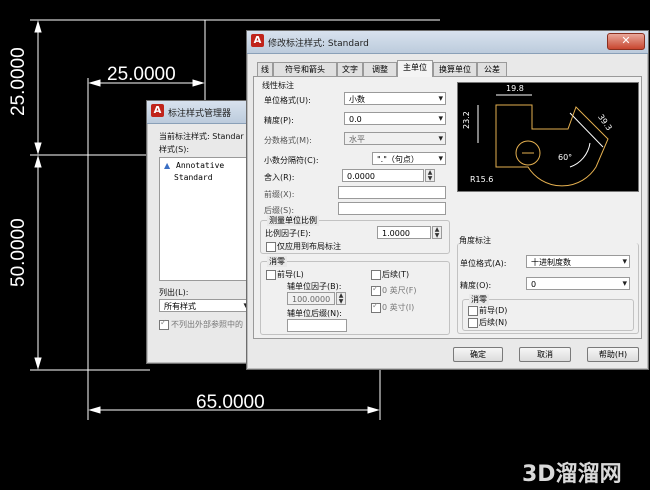 The image size is (650, 490). I want to click on angular-precision-label: 精度(O):, so click(476, 285).